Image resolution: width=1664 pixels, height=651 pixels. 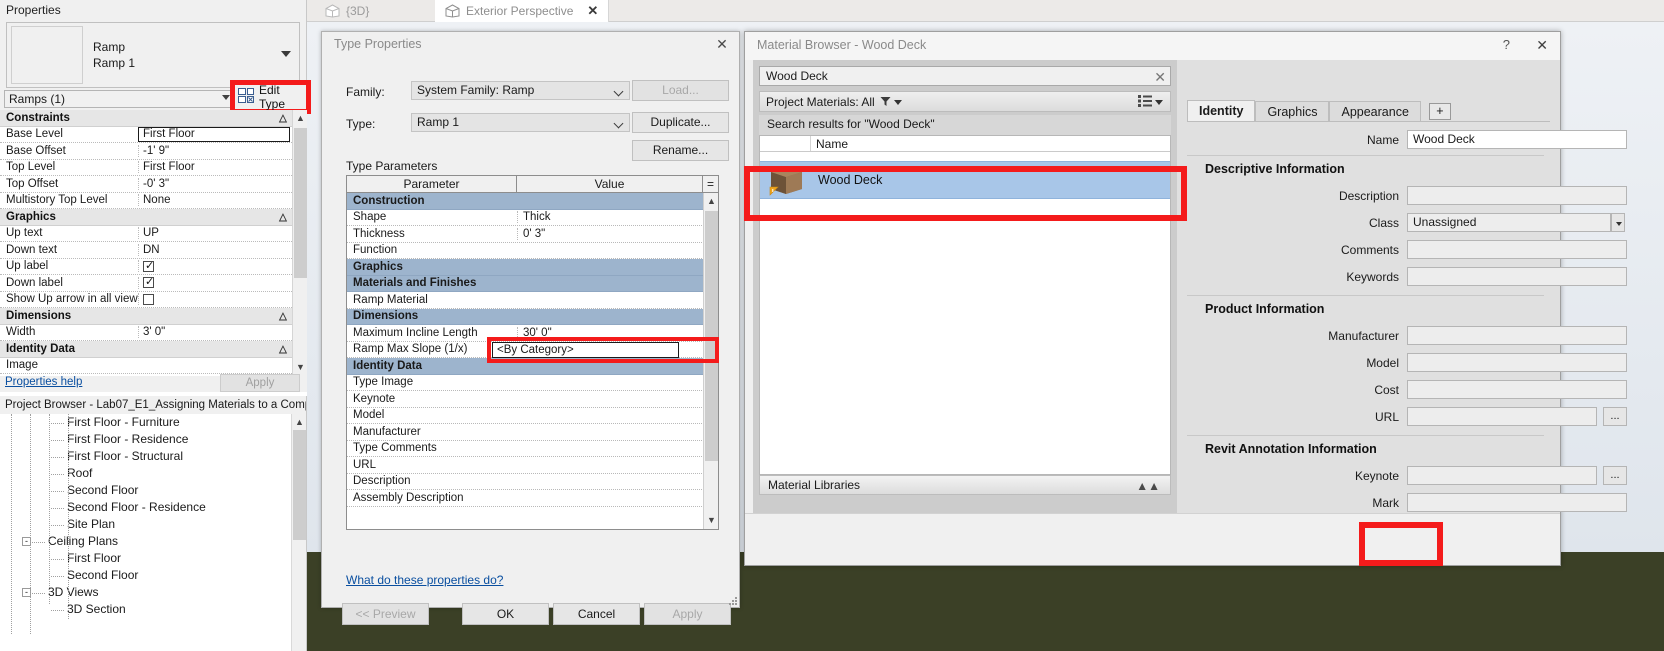 What do you see at coordinates (532, 251) in the screenshot?
I see `type-parameter-row: Function` at bounding box center [532, 251].